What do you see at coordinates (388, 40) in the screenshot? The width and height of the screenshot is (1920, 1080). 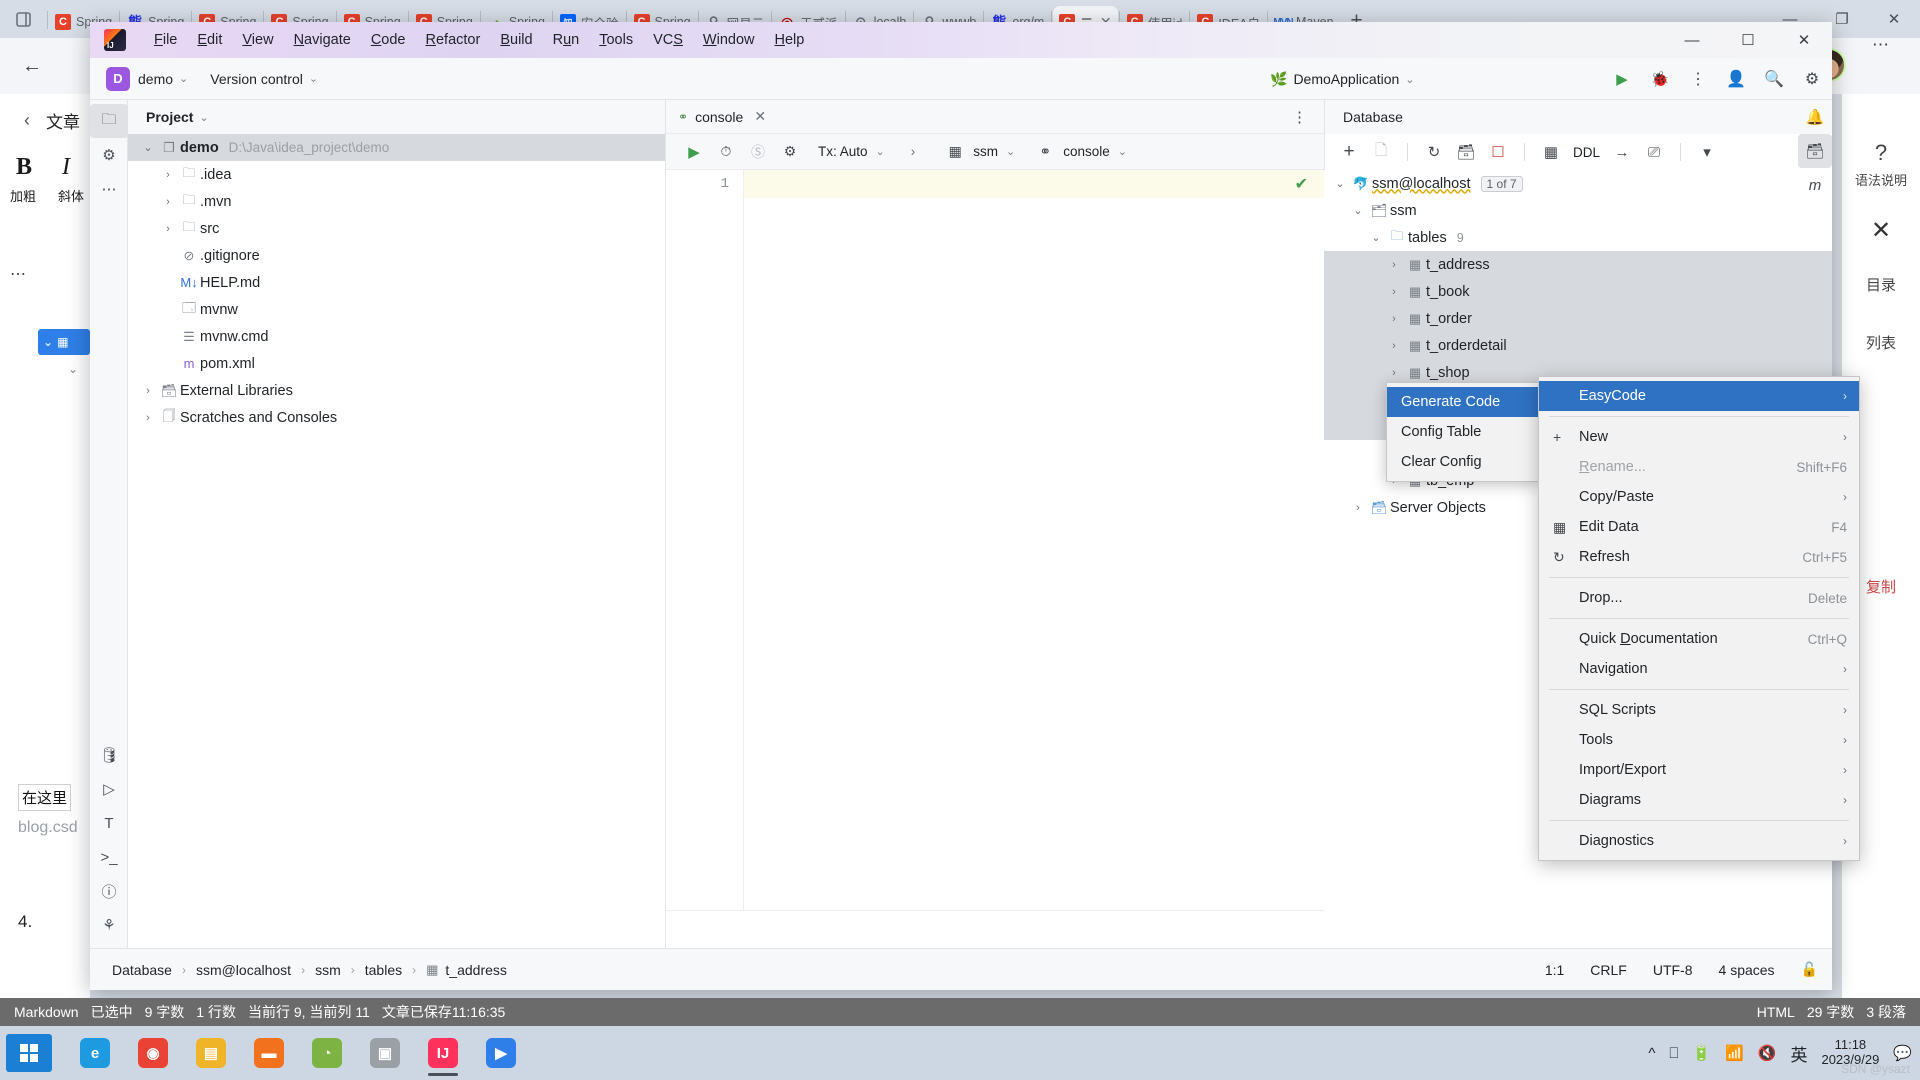 I see `menu-code: Code` at bounding box center [388, 40].